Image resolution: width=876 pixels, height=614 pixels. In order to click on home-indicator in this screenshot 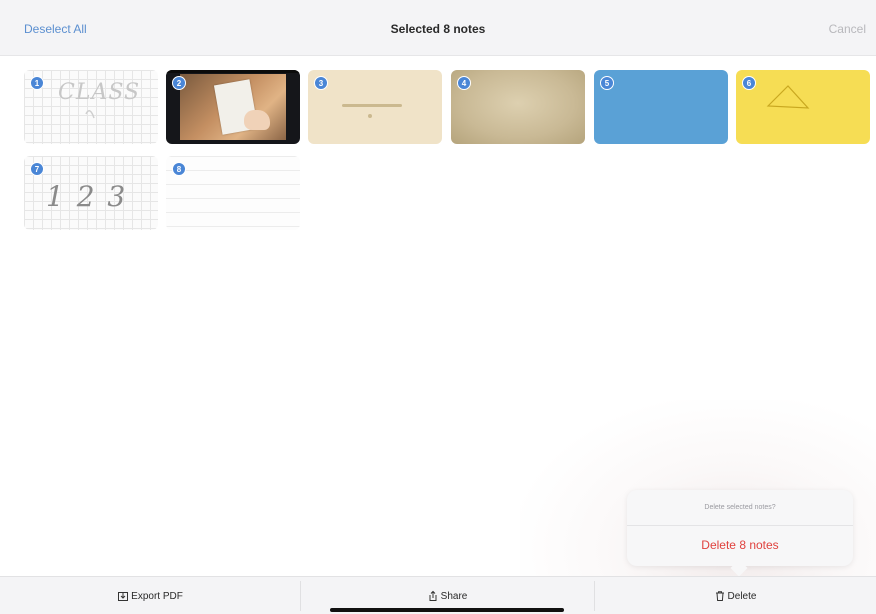, I will do `click(447, 610)`.